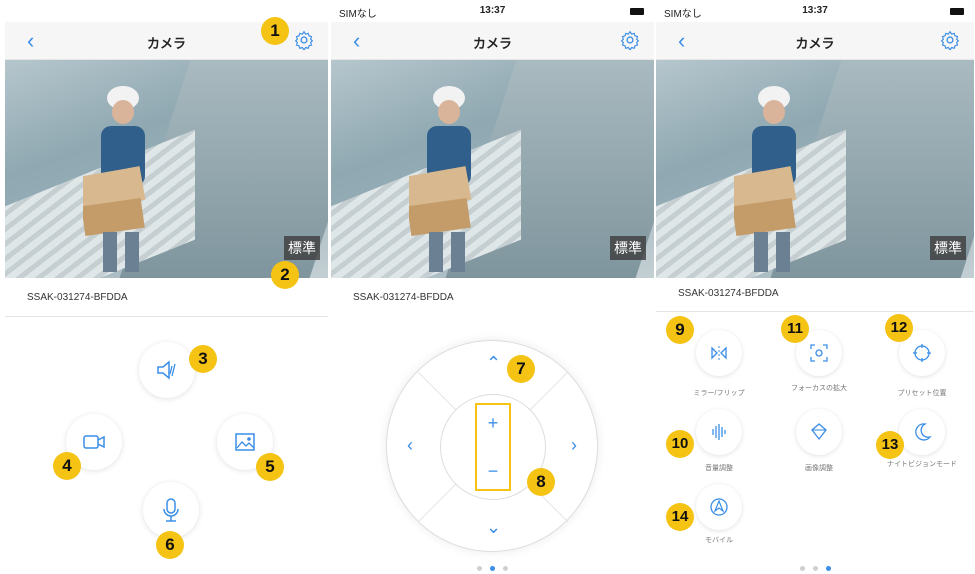  I want to click on mirror-flip-button, so click(719, 353).